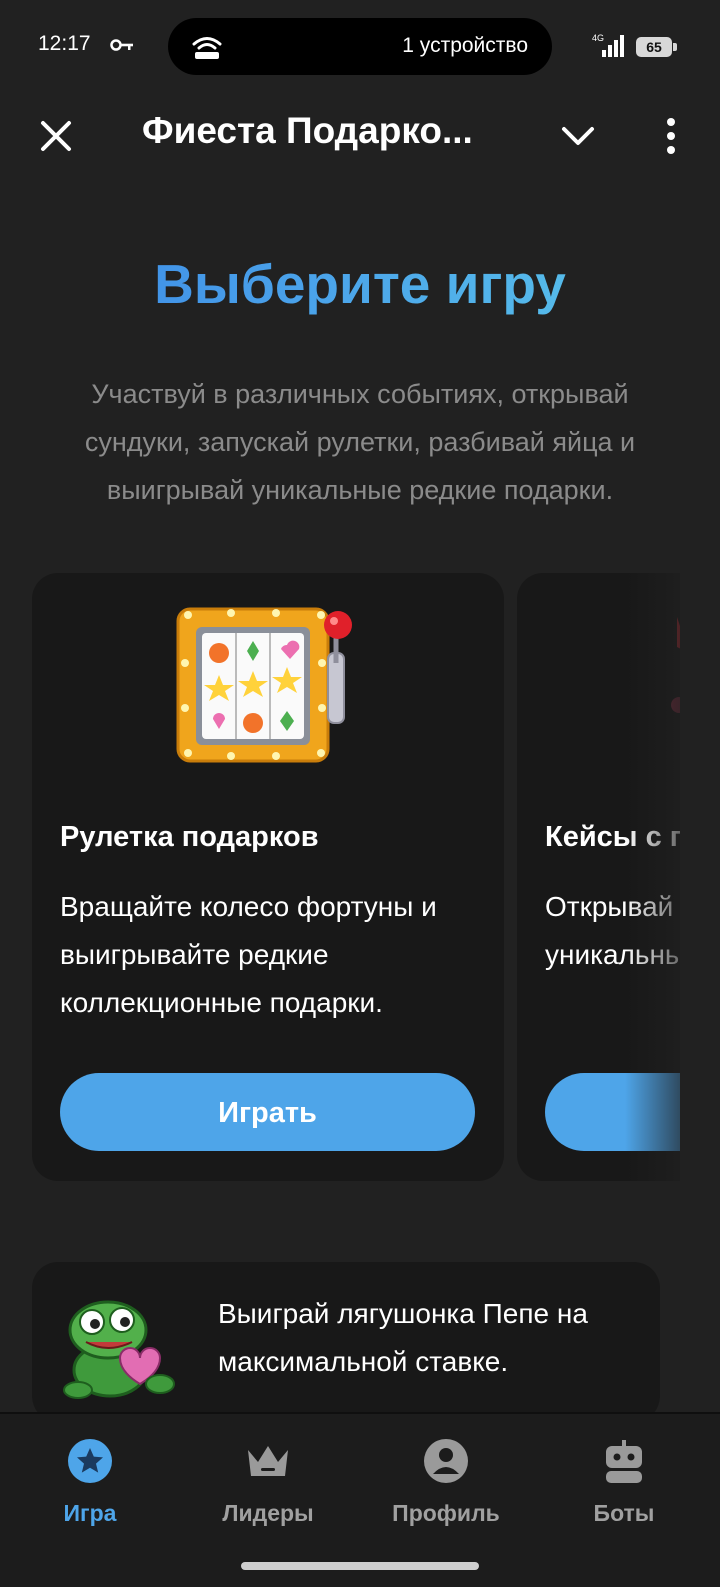 The height and width of the screenshot is (1587, 720). Describe the element at coordinates (268, 1461) in the screenshot. I see `crown-icon` at that location.